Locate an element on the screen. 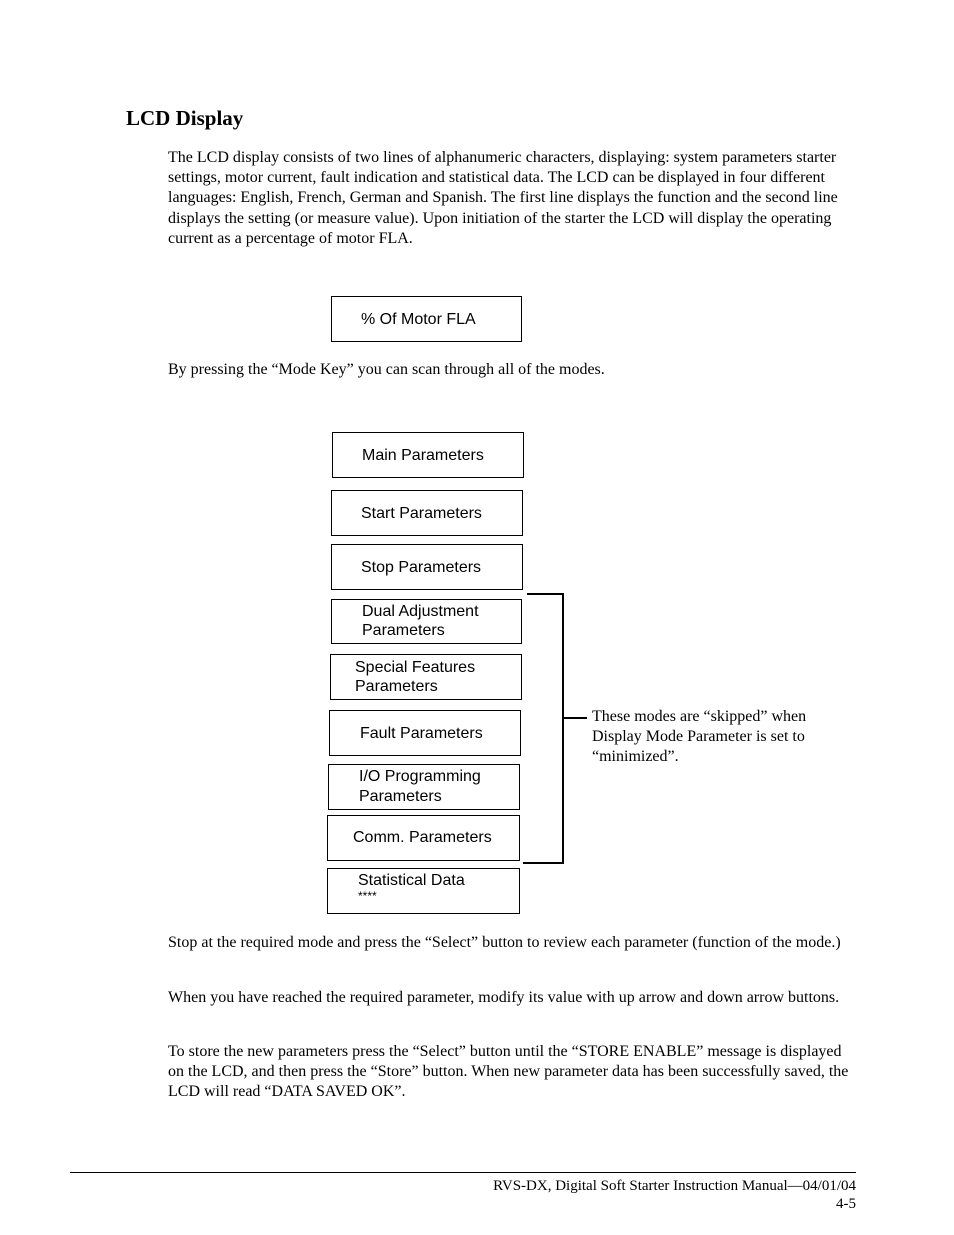 This screenshot has height=1235, width=954. mode-box-start-parameters: Start Parameters is located at coordinates (427, 513).